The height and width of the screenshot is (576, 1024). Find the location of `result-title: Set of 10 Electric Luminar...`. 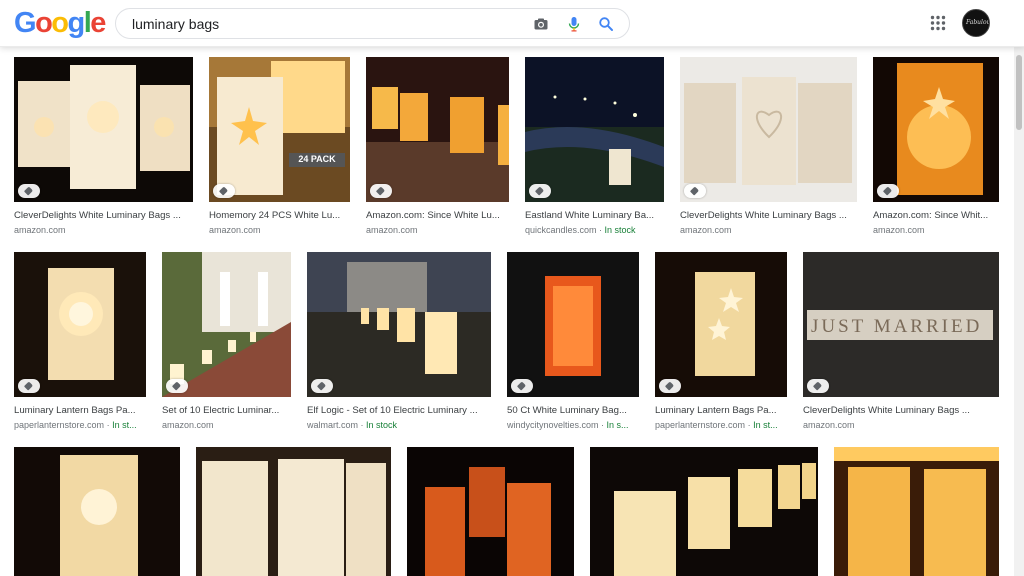

result-title: Set of 10 Electric Luminar... is located at coordinates (226, 411).